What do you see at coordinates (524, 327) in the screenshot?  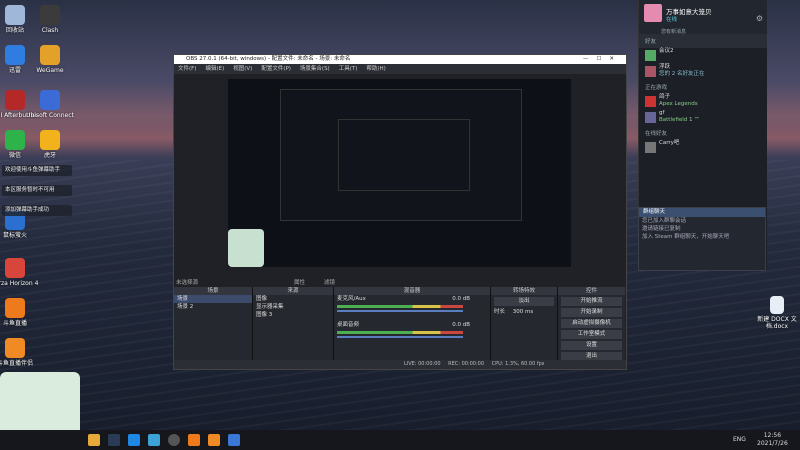 I see `transitions-panel: 转场特效 淡出 时长 300 ms` at bounding box center [524, 327].